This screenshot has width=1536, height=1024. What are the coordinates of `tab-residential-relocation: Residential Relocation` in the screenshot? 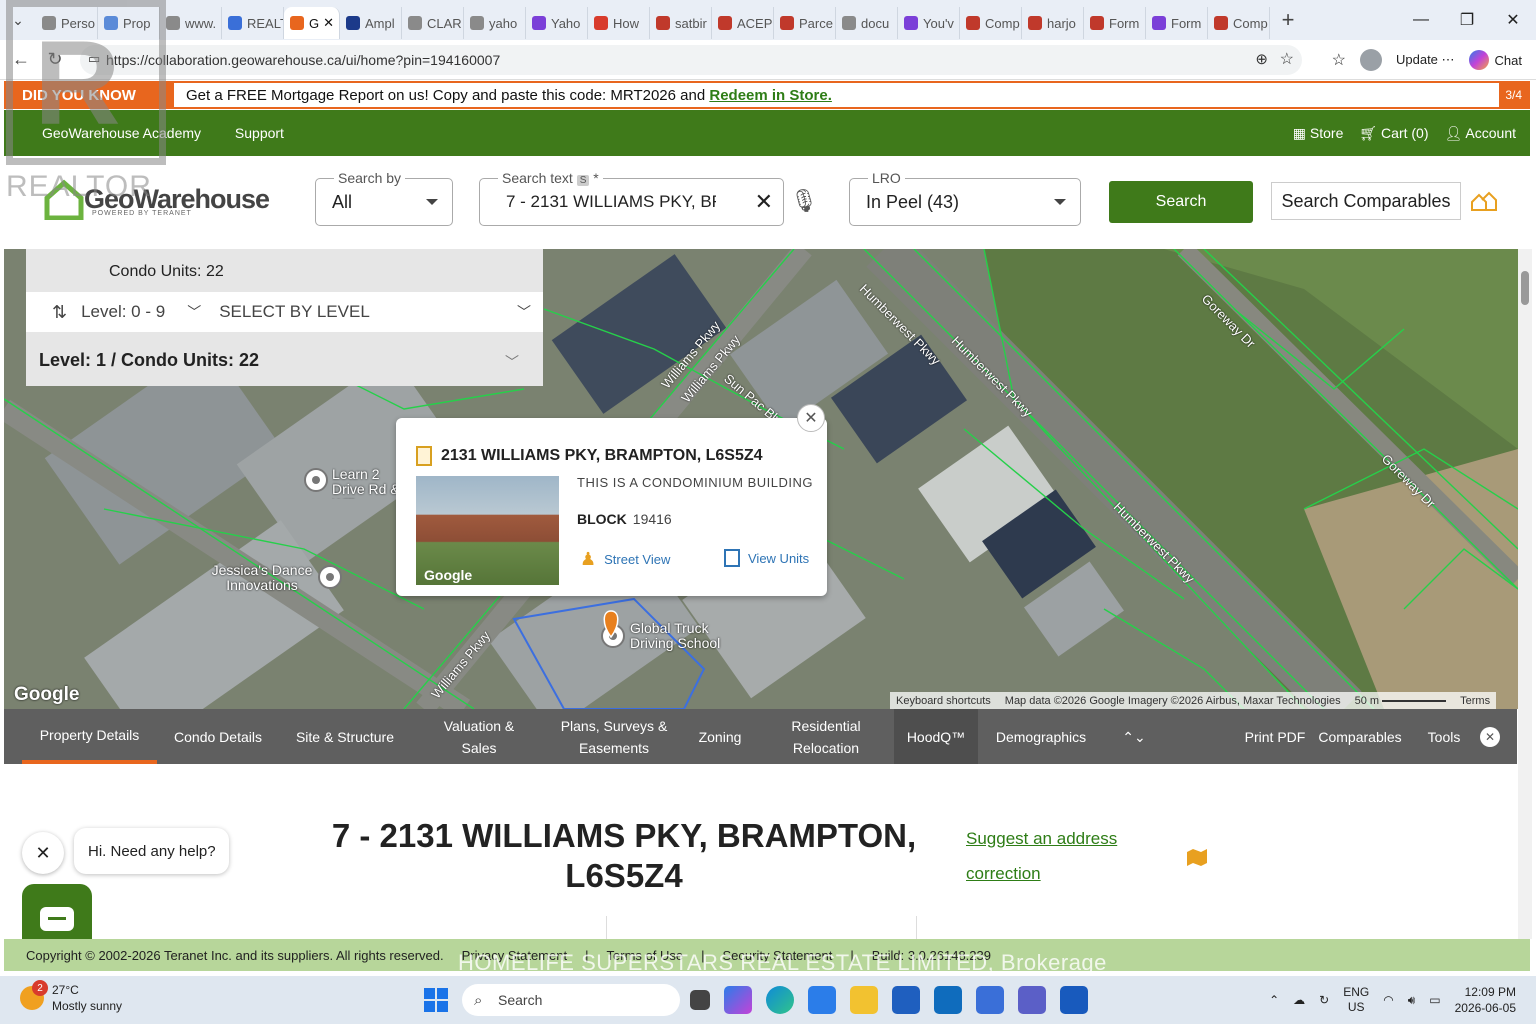 It's located at (826, 736).